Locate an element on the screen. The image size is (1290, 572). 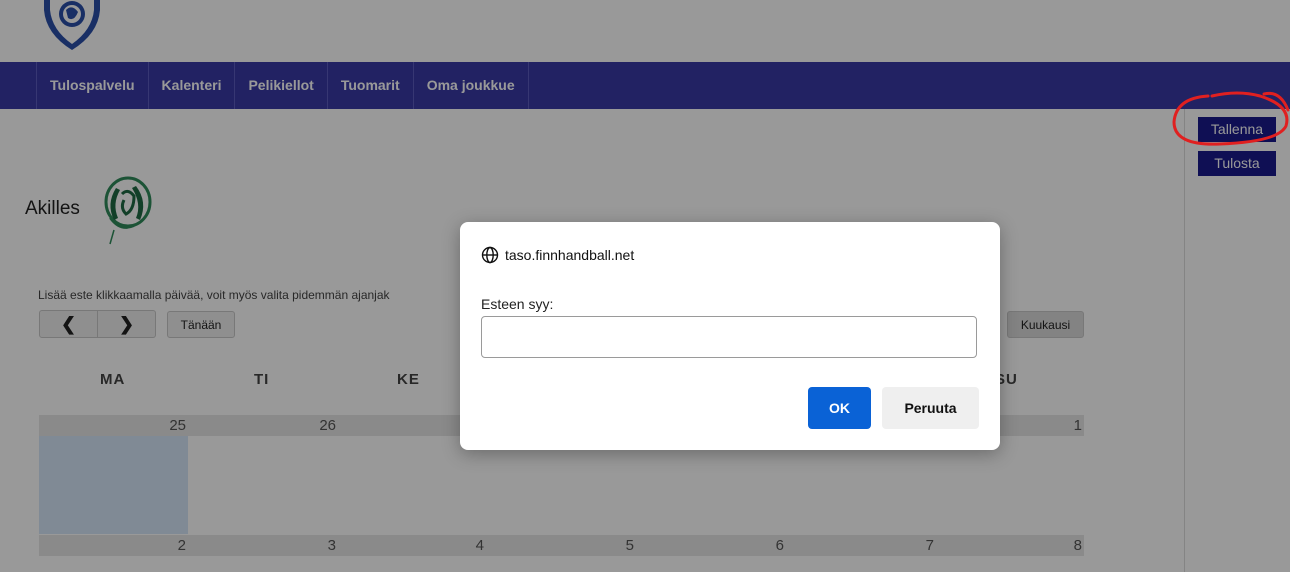
cancel-button: Peruuta is located at coordinates (930, 408).